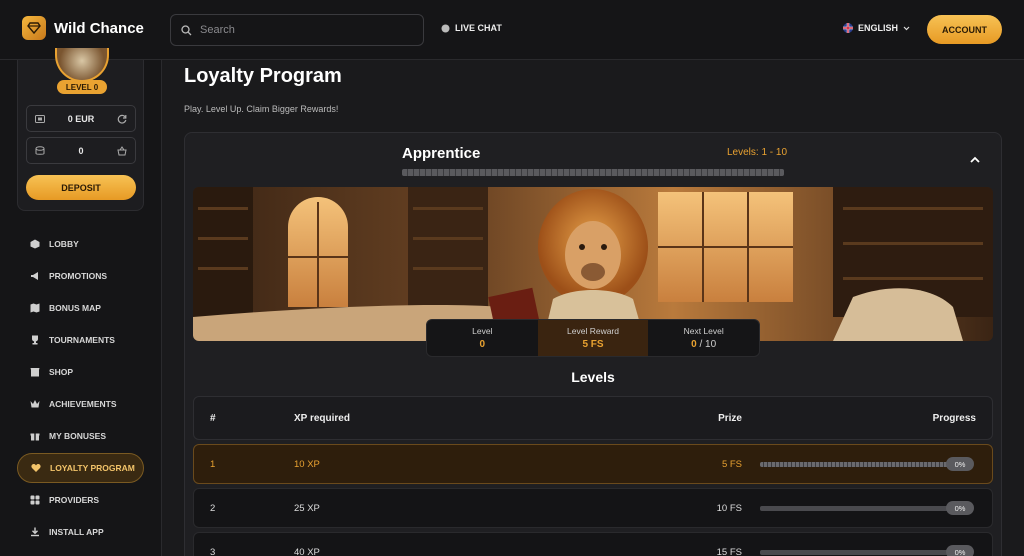  Describe the element at coordinates (954, 418) in the screenshot. I see `column-progress: Progress` at that location.